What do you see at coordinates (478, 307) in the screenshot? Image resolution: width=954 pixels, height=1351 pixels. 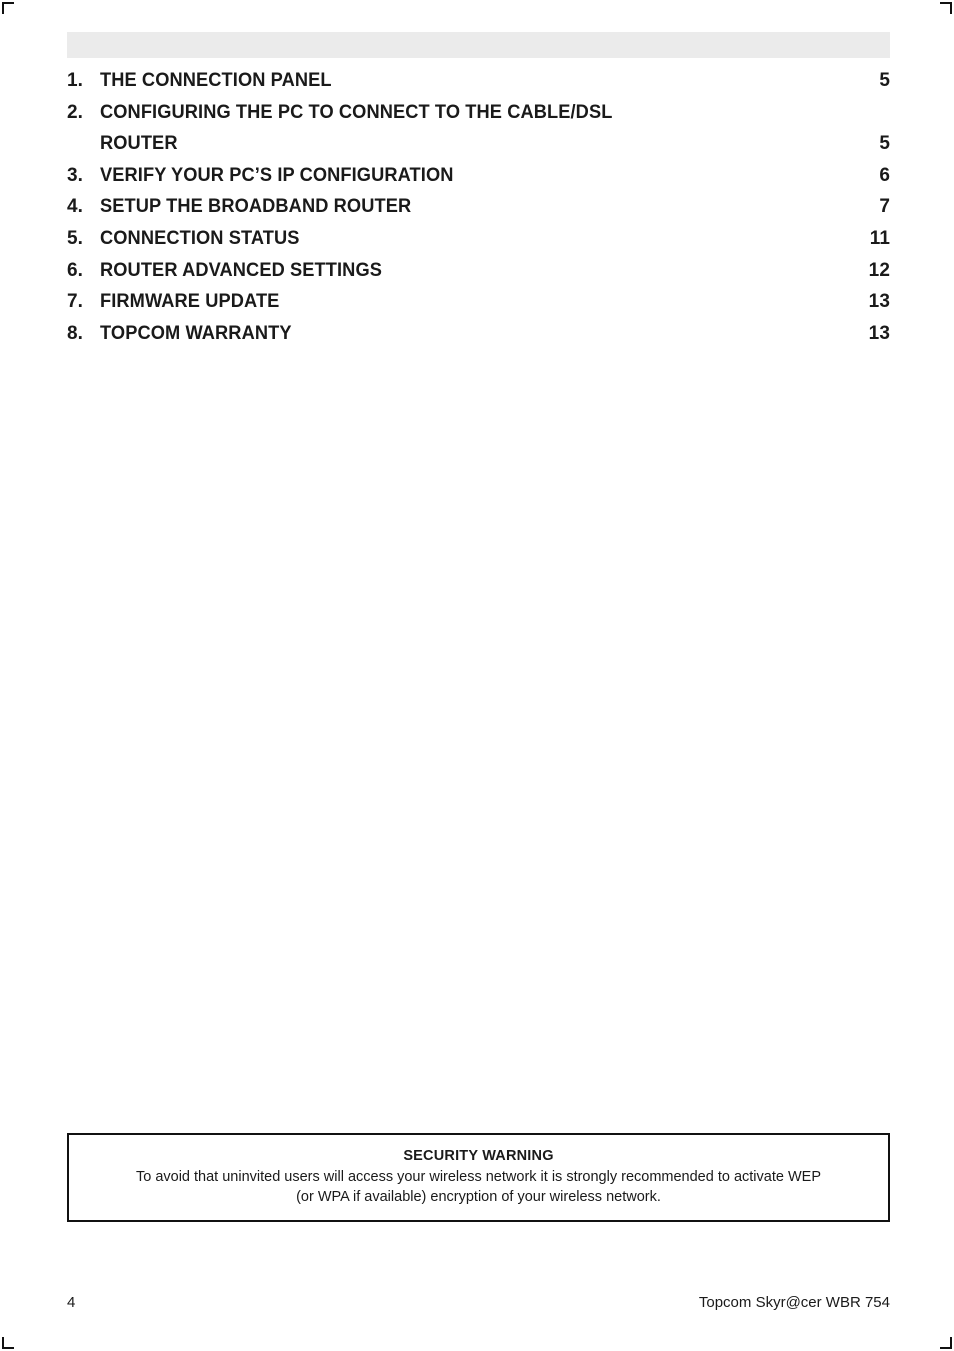 I see `toc-entry-7: 7. FIRMWARE UPDATE 13` at bounding box center [478, 307].